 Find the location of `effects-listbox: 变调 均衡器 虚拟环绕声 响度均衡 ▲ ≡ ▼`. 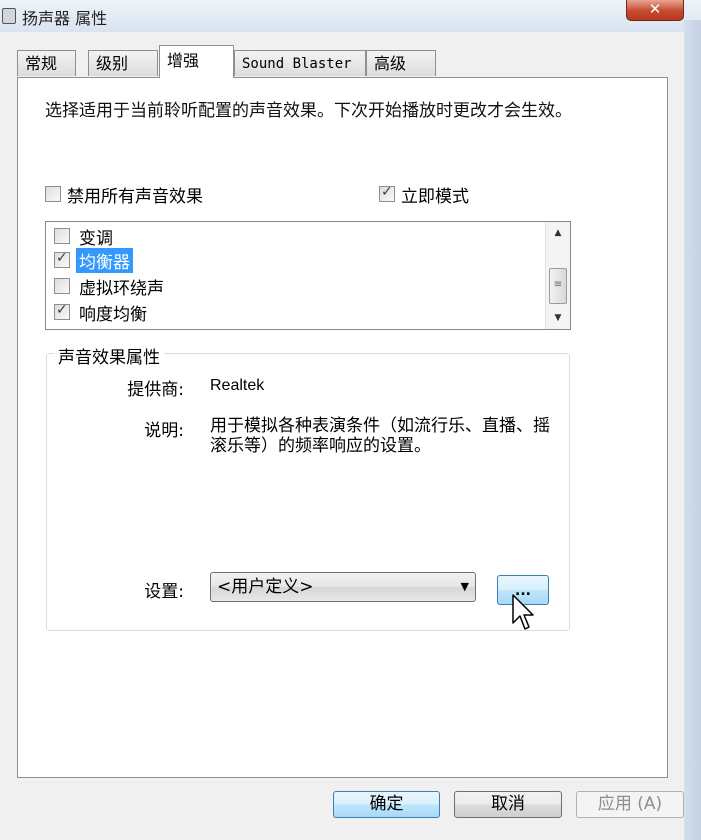

effects-listbox: 变调 均衡器 虚拟环绕声 响度均衡 ▲ ≡ ▼ is located at coordinates (308, 275).